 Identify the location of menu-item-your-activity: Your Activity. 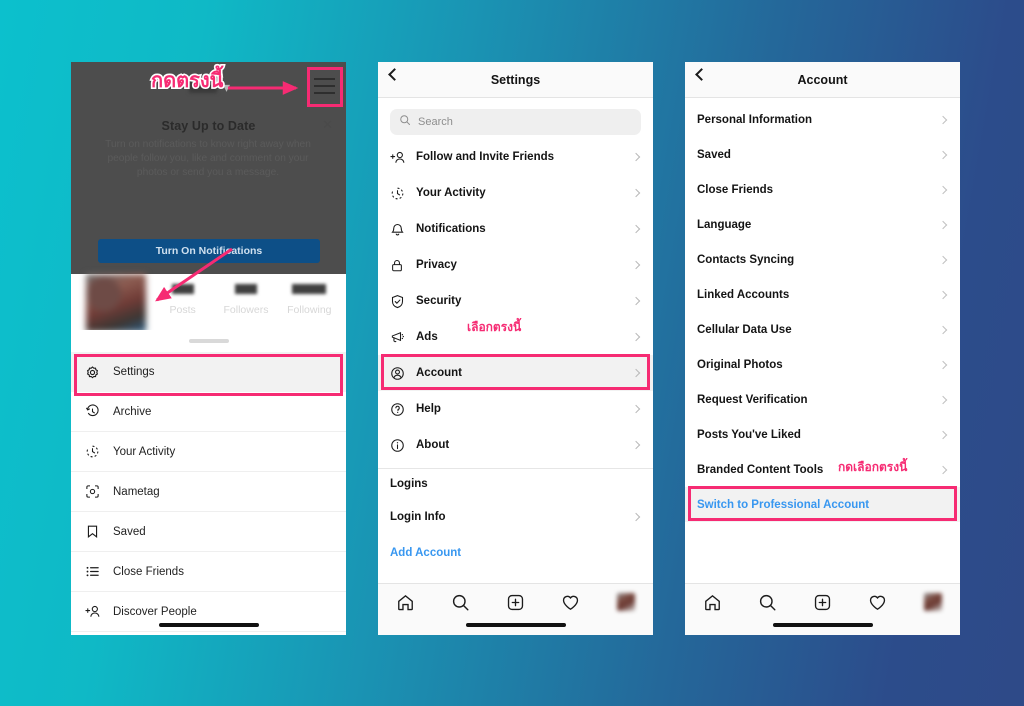
(208, 452).